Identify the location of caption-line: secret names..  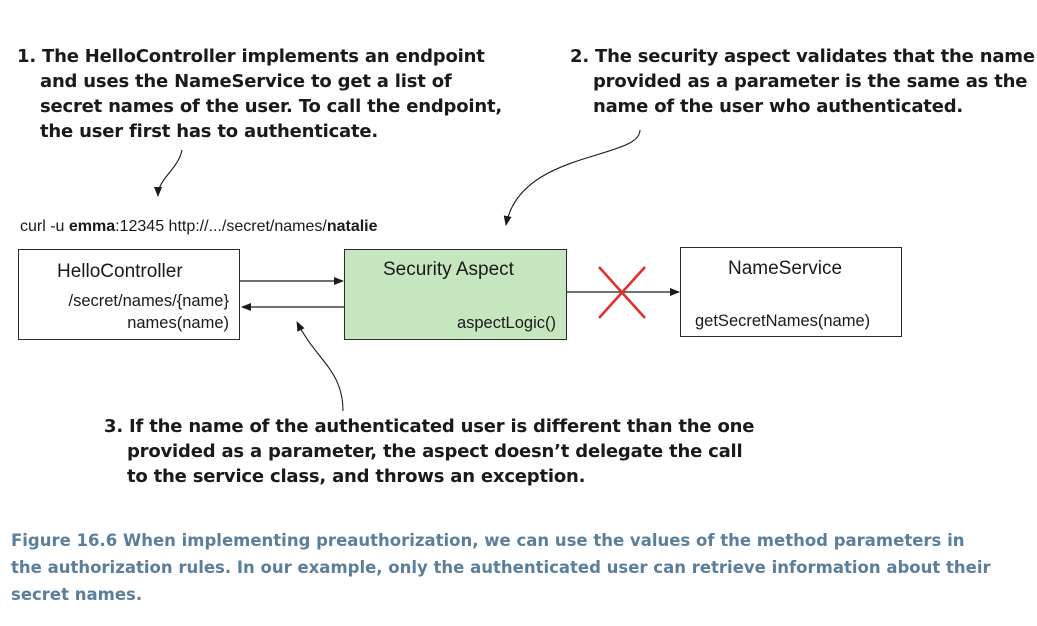
(77, 594).